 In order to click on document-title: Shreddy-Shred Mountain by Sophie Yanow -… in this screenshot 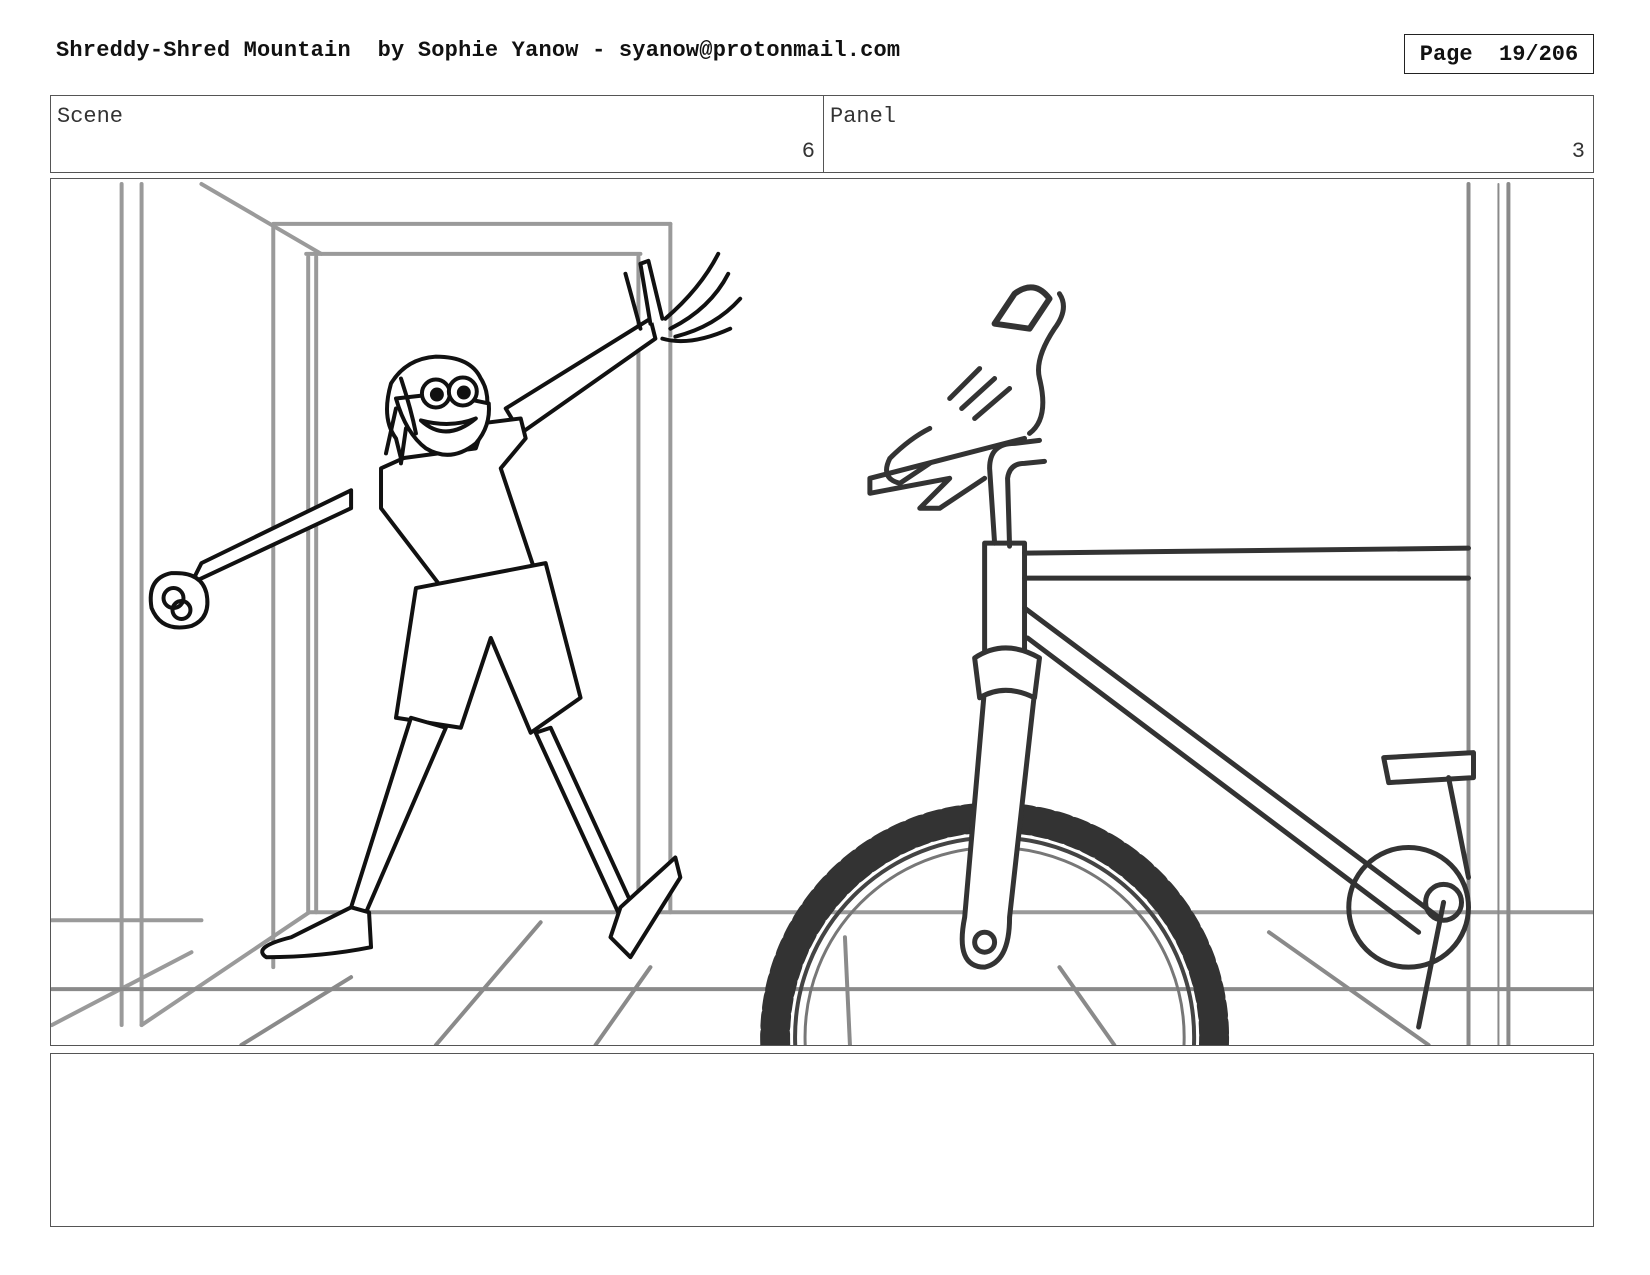, I will do `click(478, 50)`.